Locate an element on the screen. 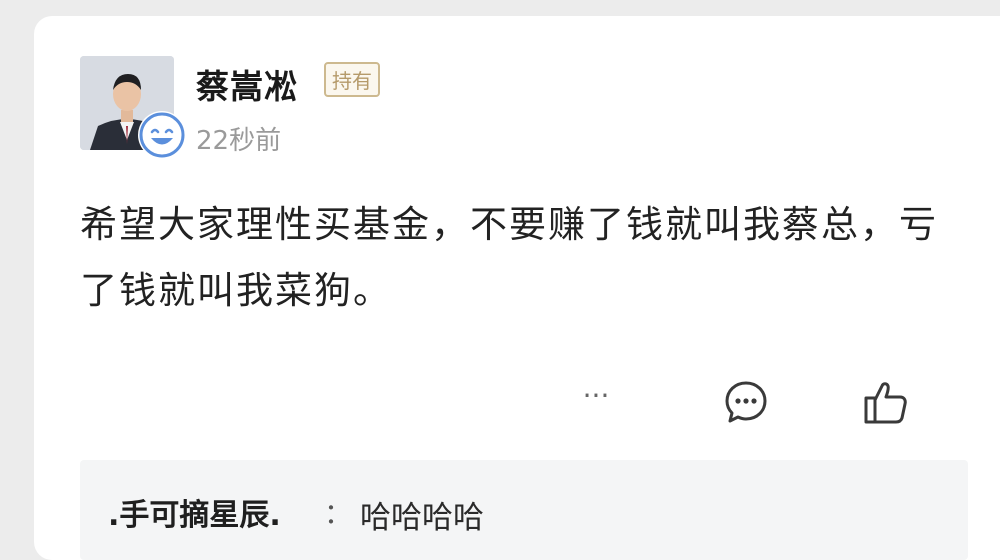 Image resolution: width=1000 pixels, height=560 pixels. thumbs-up-icon is located at coordinates (885, 403).